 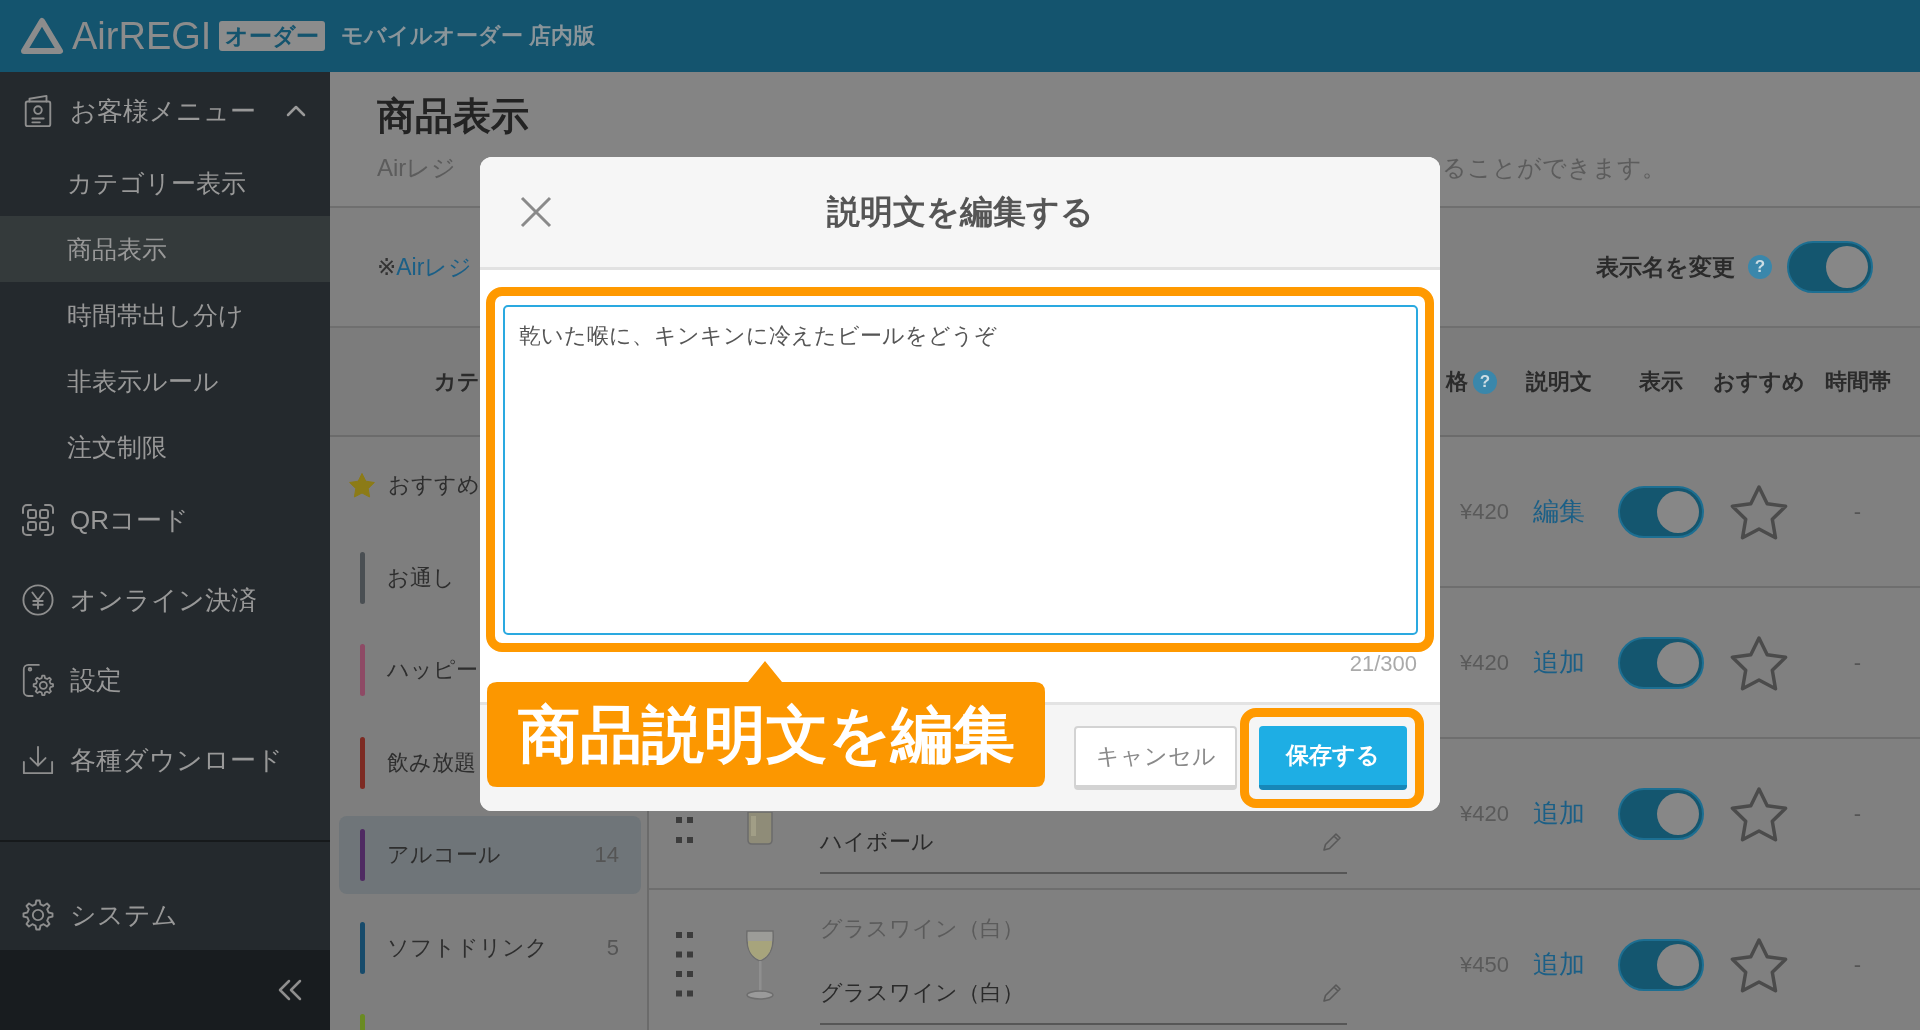 What do you see at coordinates (1559, 381) in the screenshot?
I see `column-header: 説明文` at bounding box center [1559, 381].